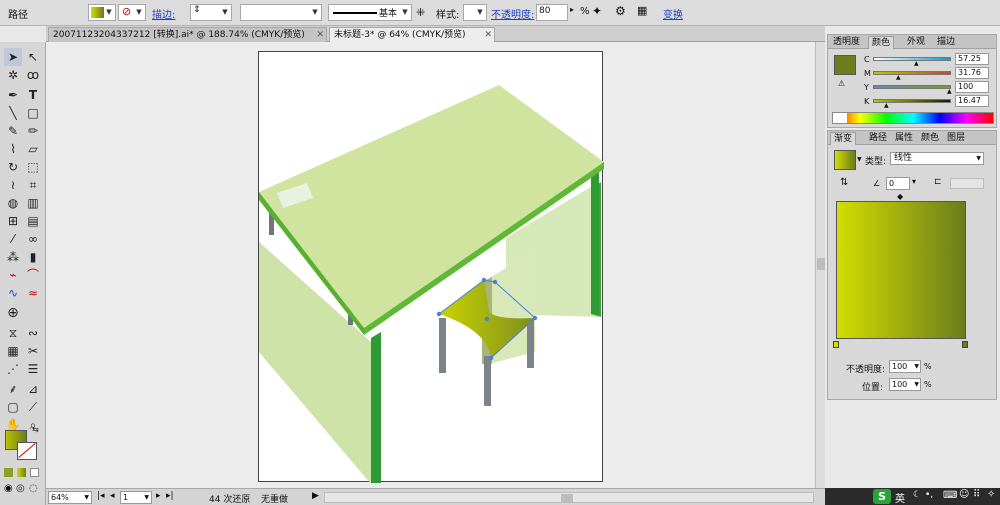 The height and width of the screenshot is (505, 1000). I want to click on punctuation-icon: •,, so click(929, 495).